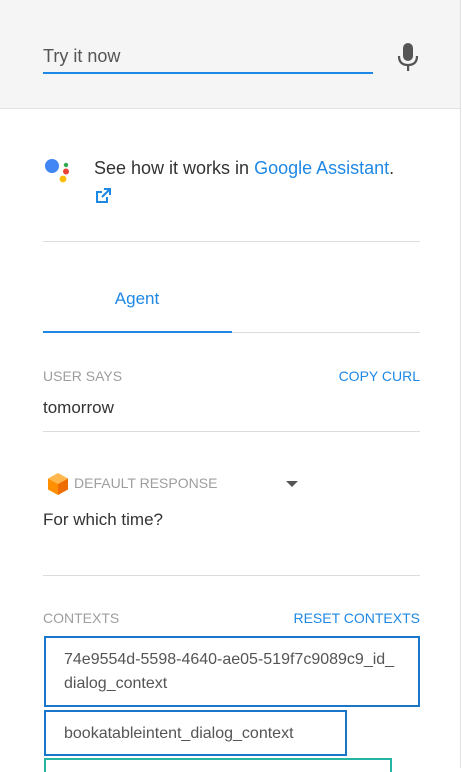  What do you see at coordinates (103, 196) in the screenshot?
I see `external-link-icon` at bounding box center [103, 196].